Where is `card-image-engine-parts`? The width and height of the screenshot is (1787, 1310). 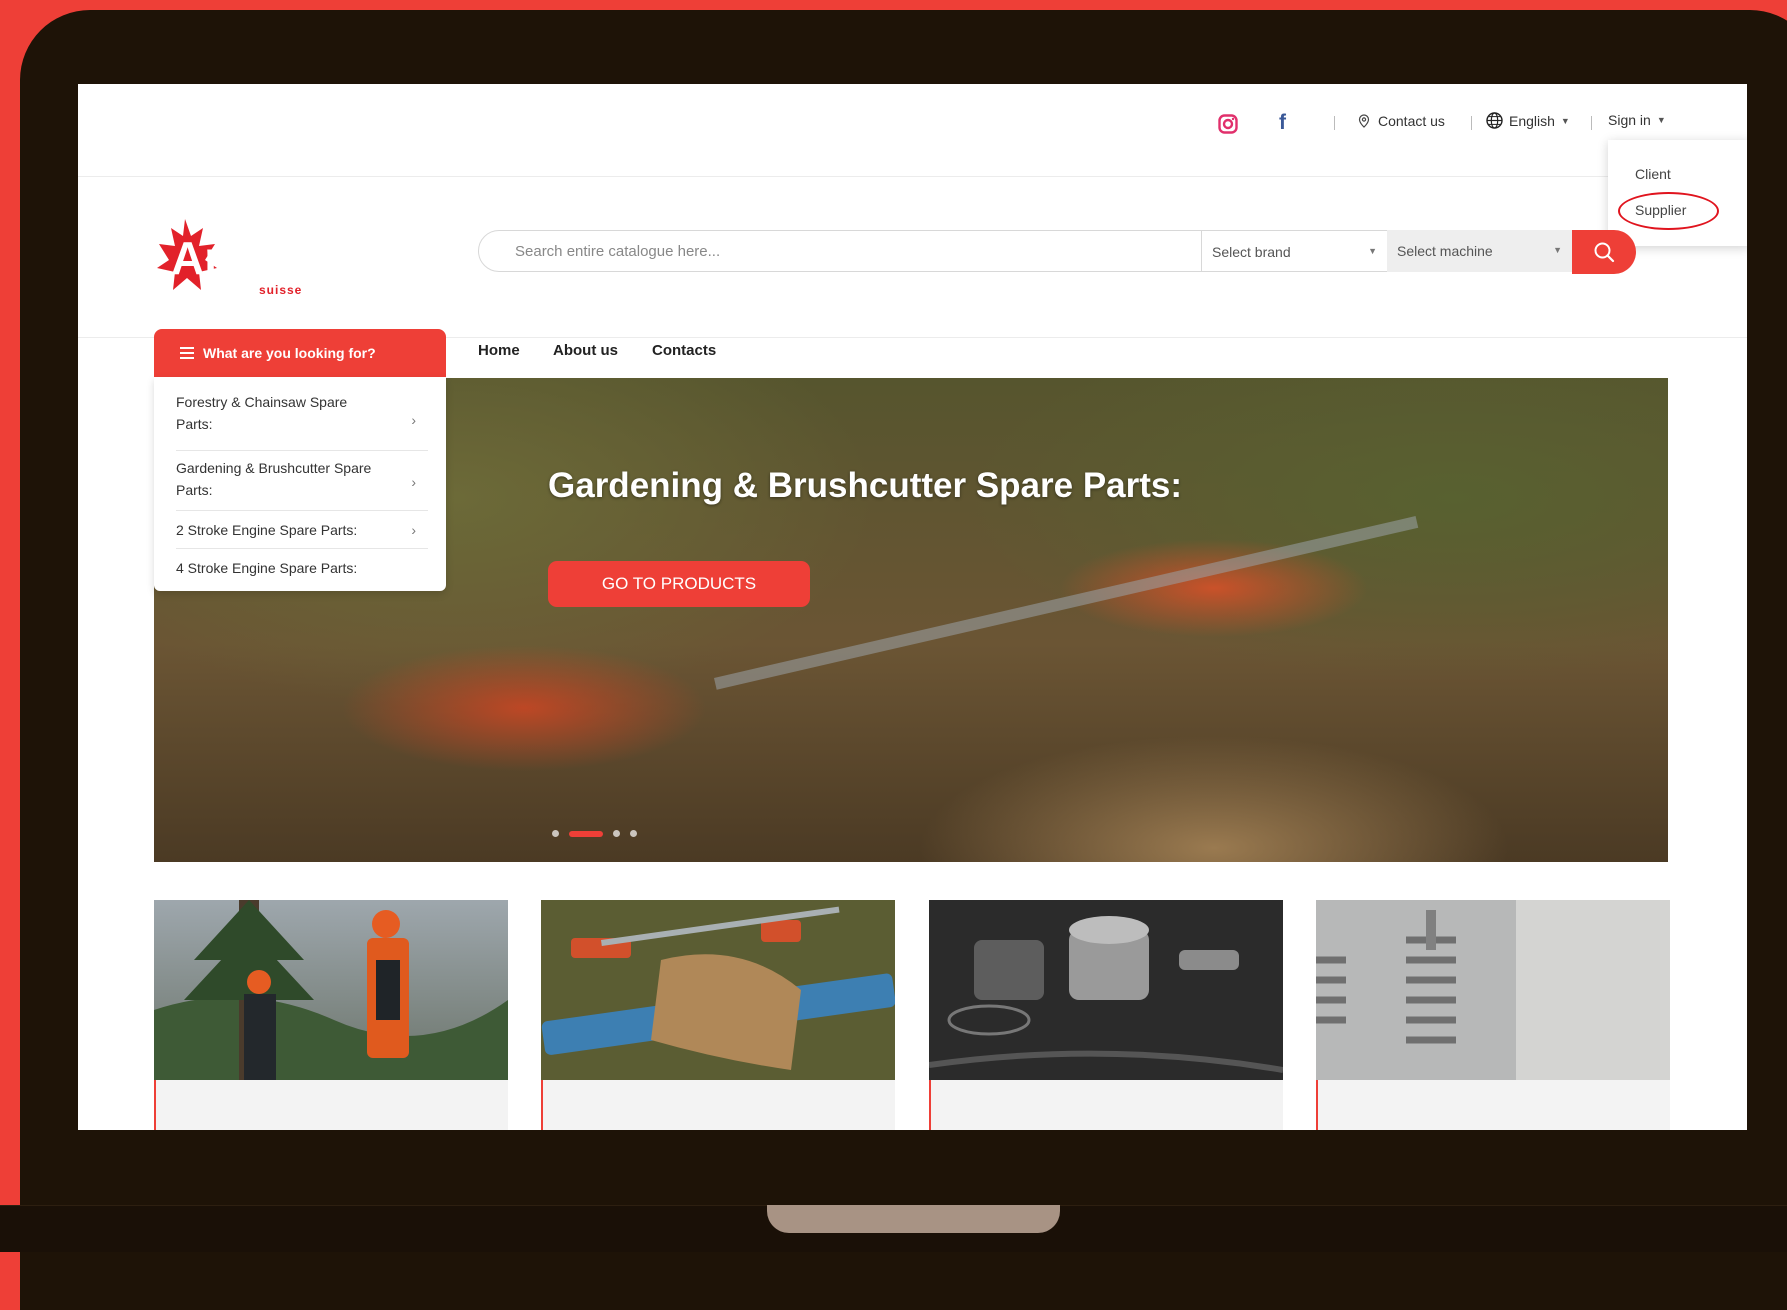
card-image-engine-parts is located at coordinates (1106, 990).